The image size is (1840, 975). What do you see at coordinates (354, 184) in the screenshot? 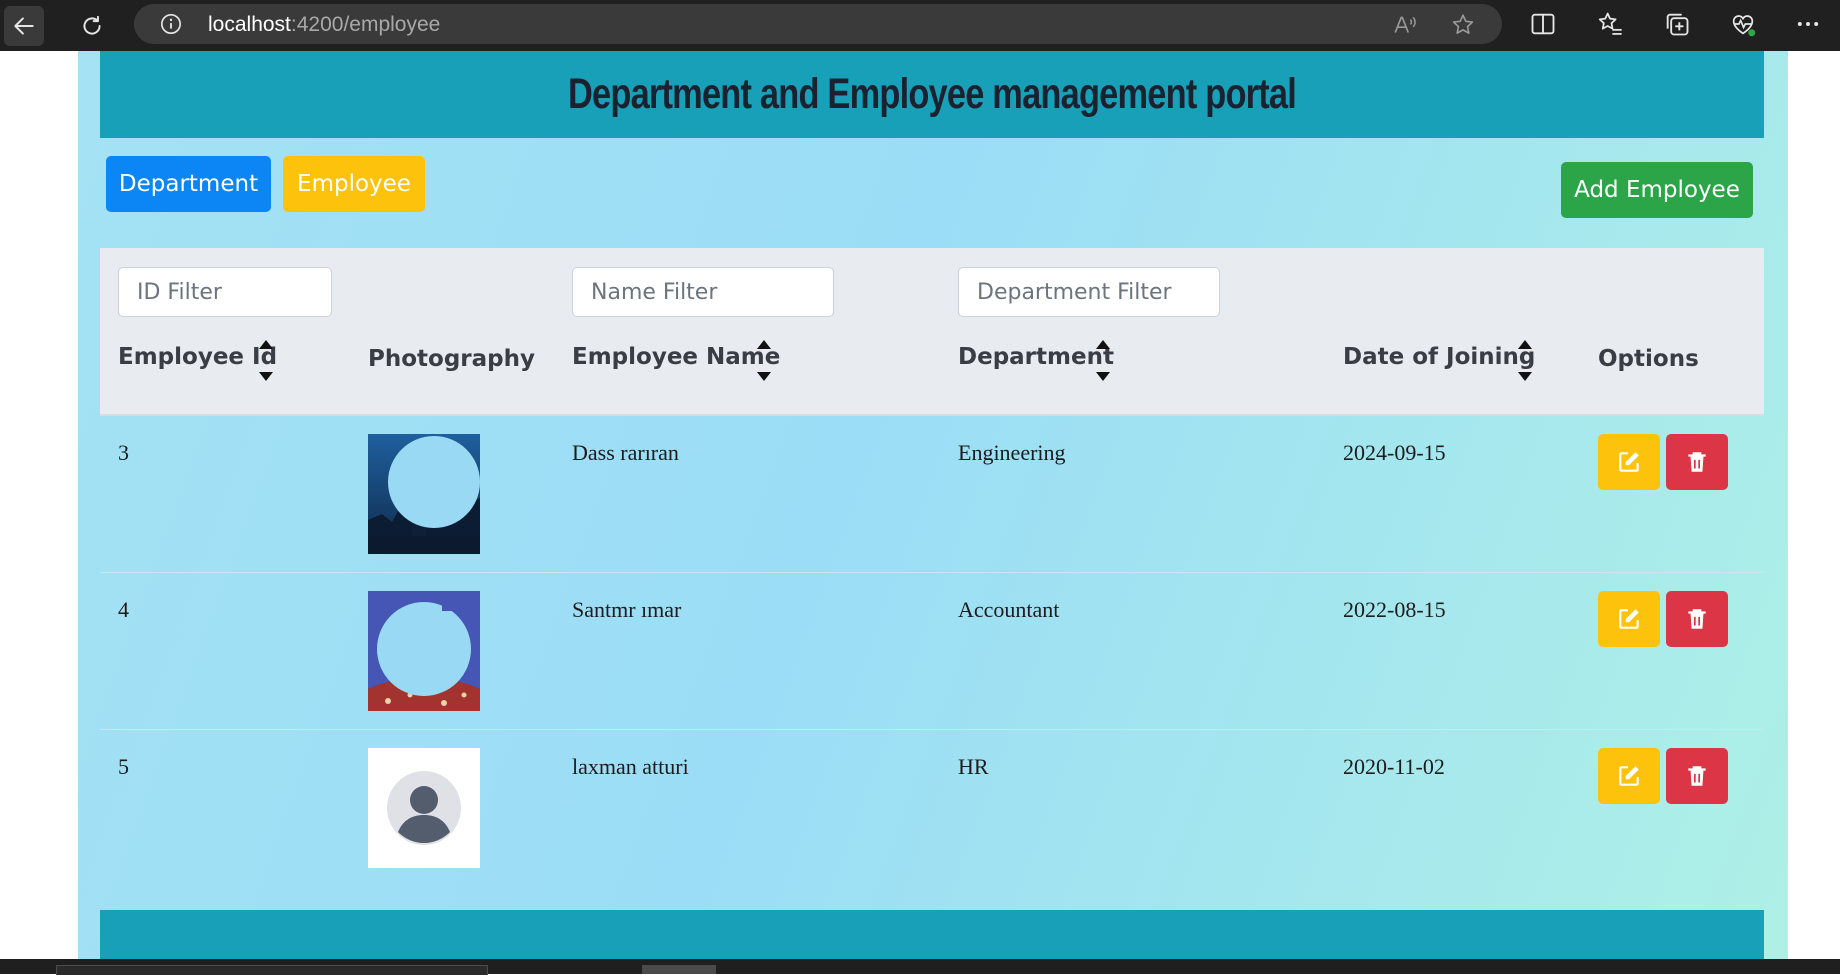
I see `employee-nav-button: Employee` at bounding box center [354, 184].